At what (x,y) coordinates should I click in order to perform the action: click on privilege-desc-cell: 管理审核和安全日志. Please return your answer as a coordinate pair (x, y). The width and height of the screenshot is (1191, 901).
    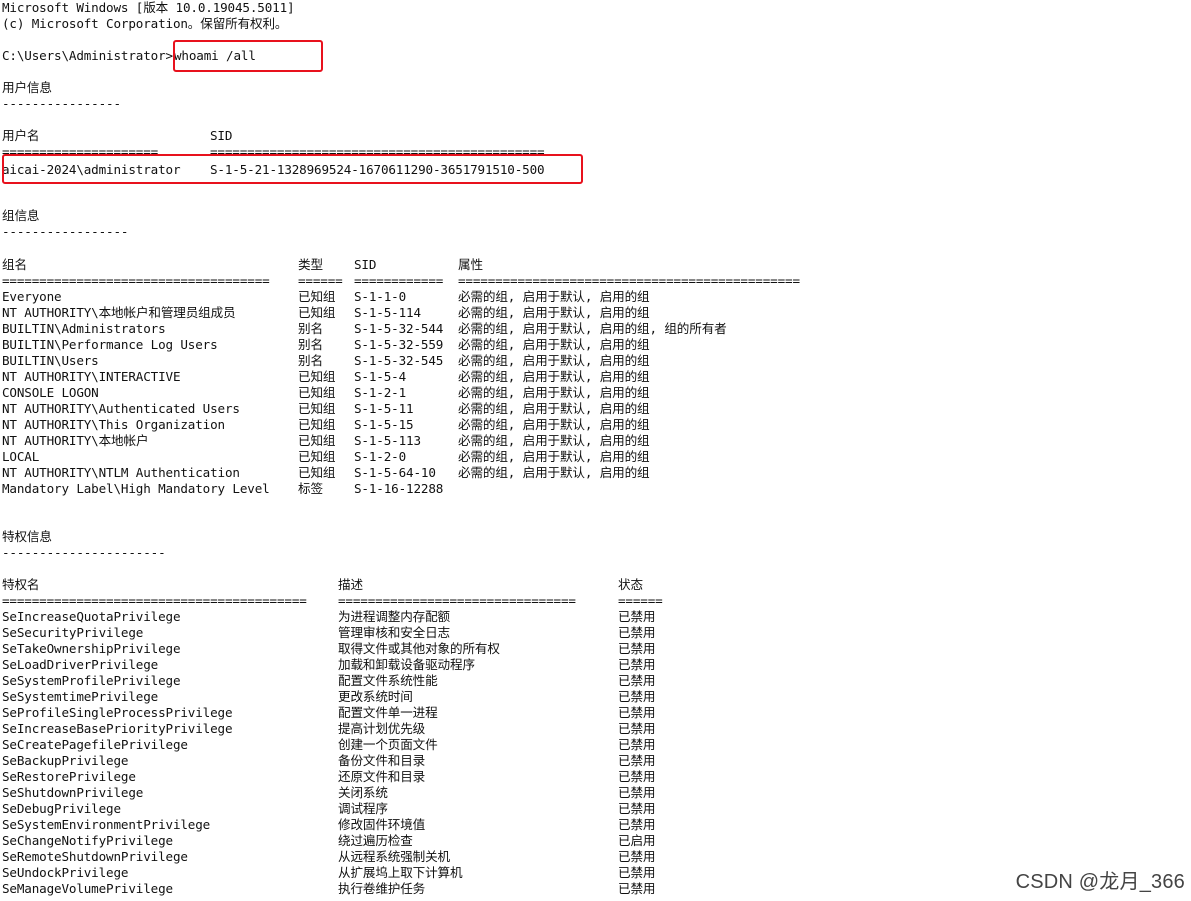
    Looking at the image, I should click on (394, 632).